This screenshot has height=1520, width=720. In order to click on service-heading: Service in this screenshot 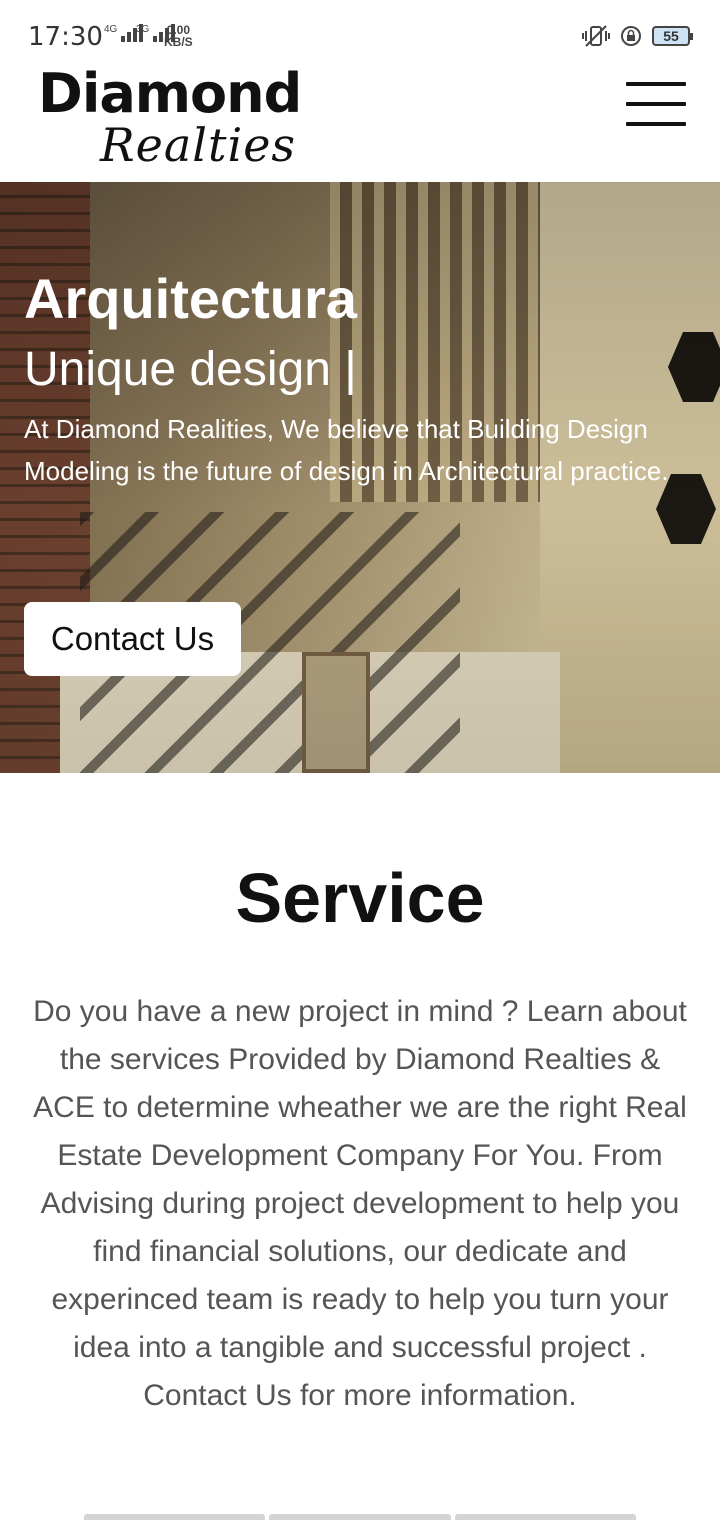, I will do `click(360, 898)`.